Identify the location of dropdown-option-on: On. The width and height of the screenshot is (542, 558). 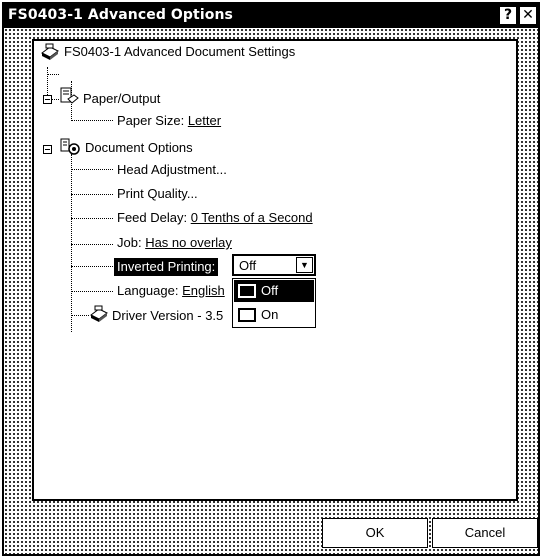
(274, 315).